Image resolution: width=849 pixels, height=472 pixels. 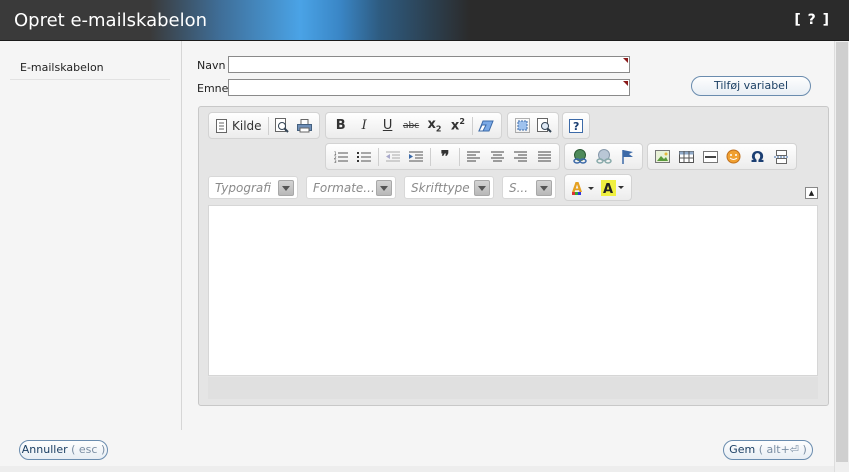 I want to click on toolbar-group-insert: Ω, so click(x=722, y=156).